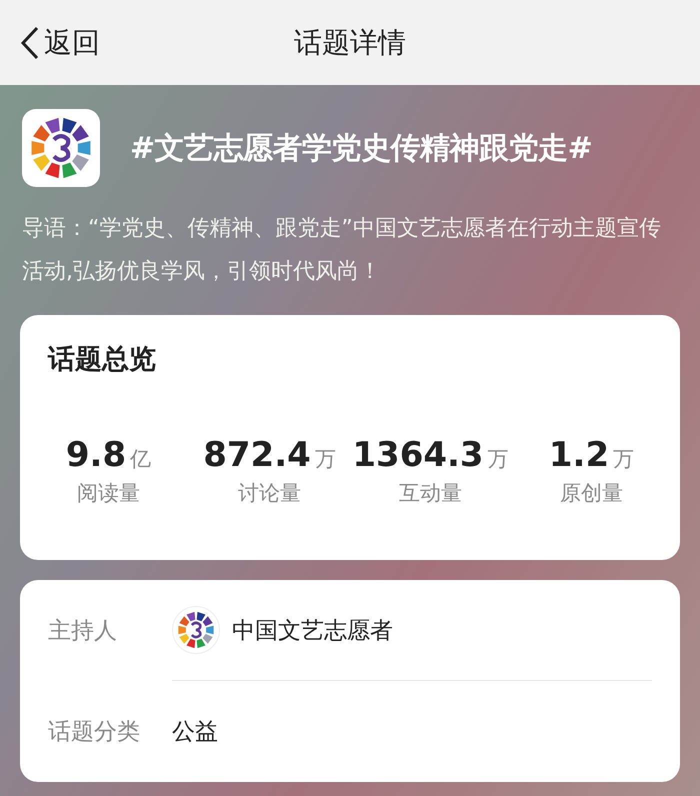 This screenshot has width=700, height=796. Describe the element at coordinates (342, 250) in the screenshot. I see `topic-intro: 导语：“学党史、传精神、跟党走”中国文艺志愿者在行动主题宣传活动,弘扬优良学风，引领时代风尚！` at that location.